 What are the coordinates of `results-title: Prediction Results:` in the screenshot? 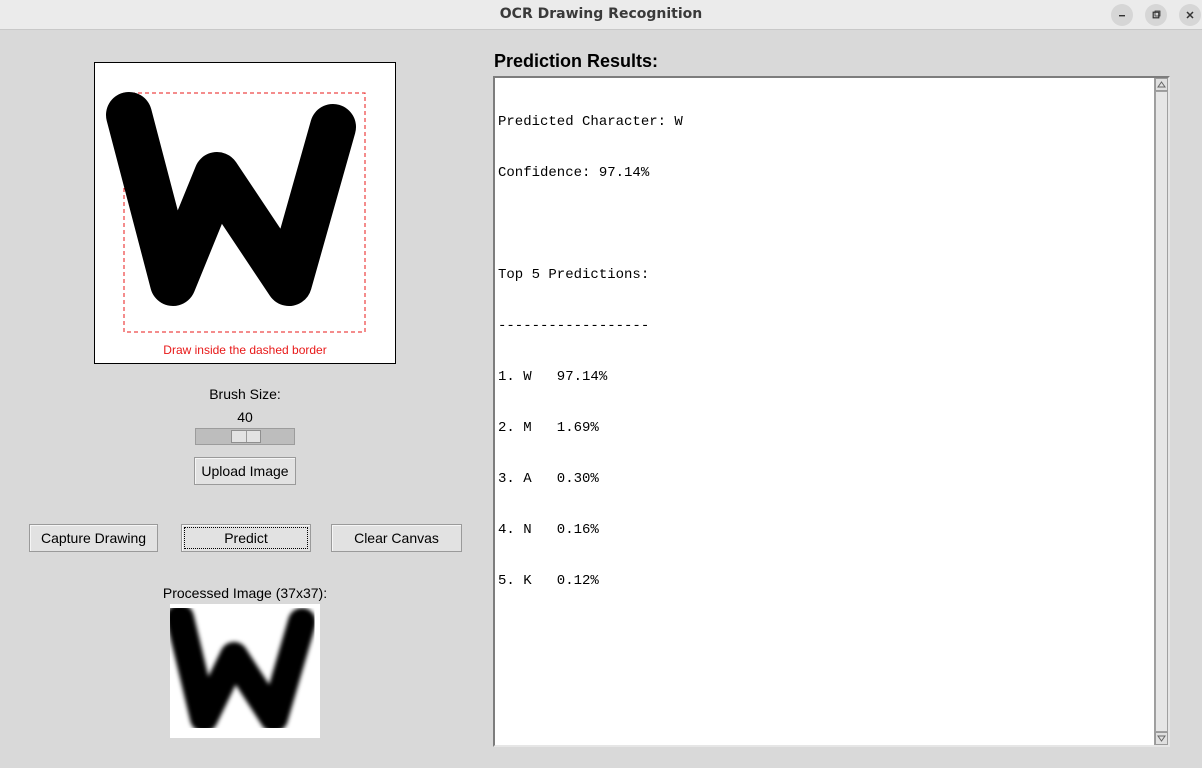 It's located at (576, 61).